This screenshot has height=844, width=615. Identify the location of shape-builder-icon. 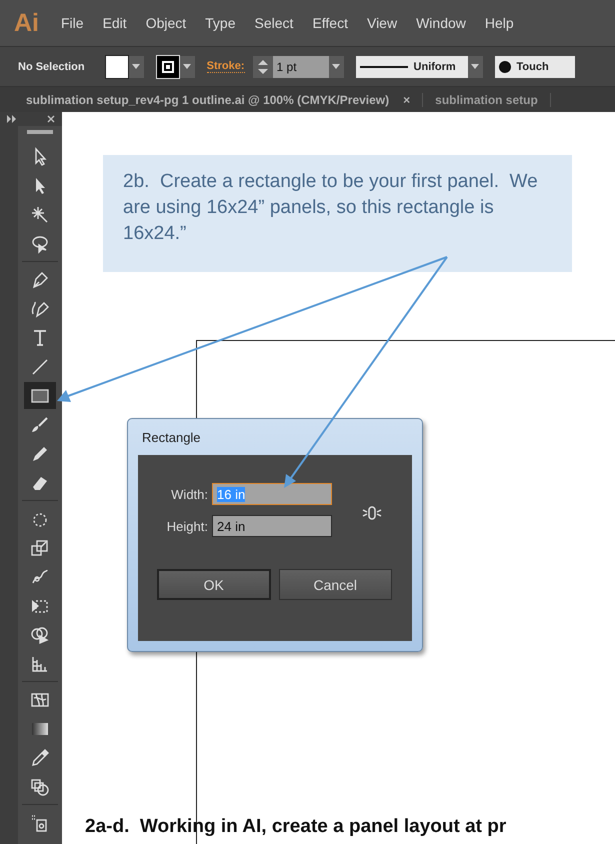
(40, 634).